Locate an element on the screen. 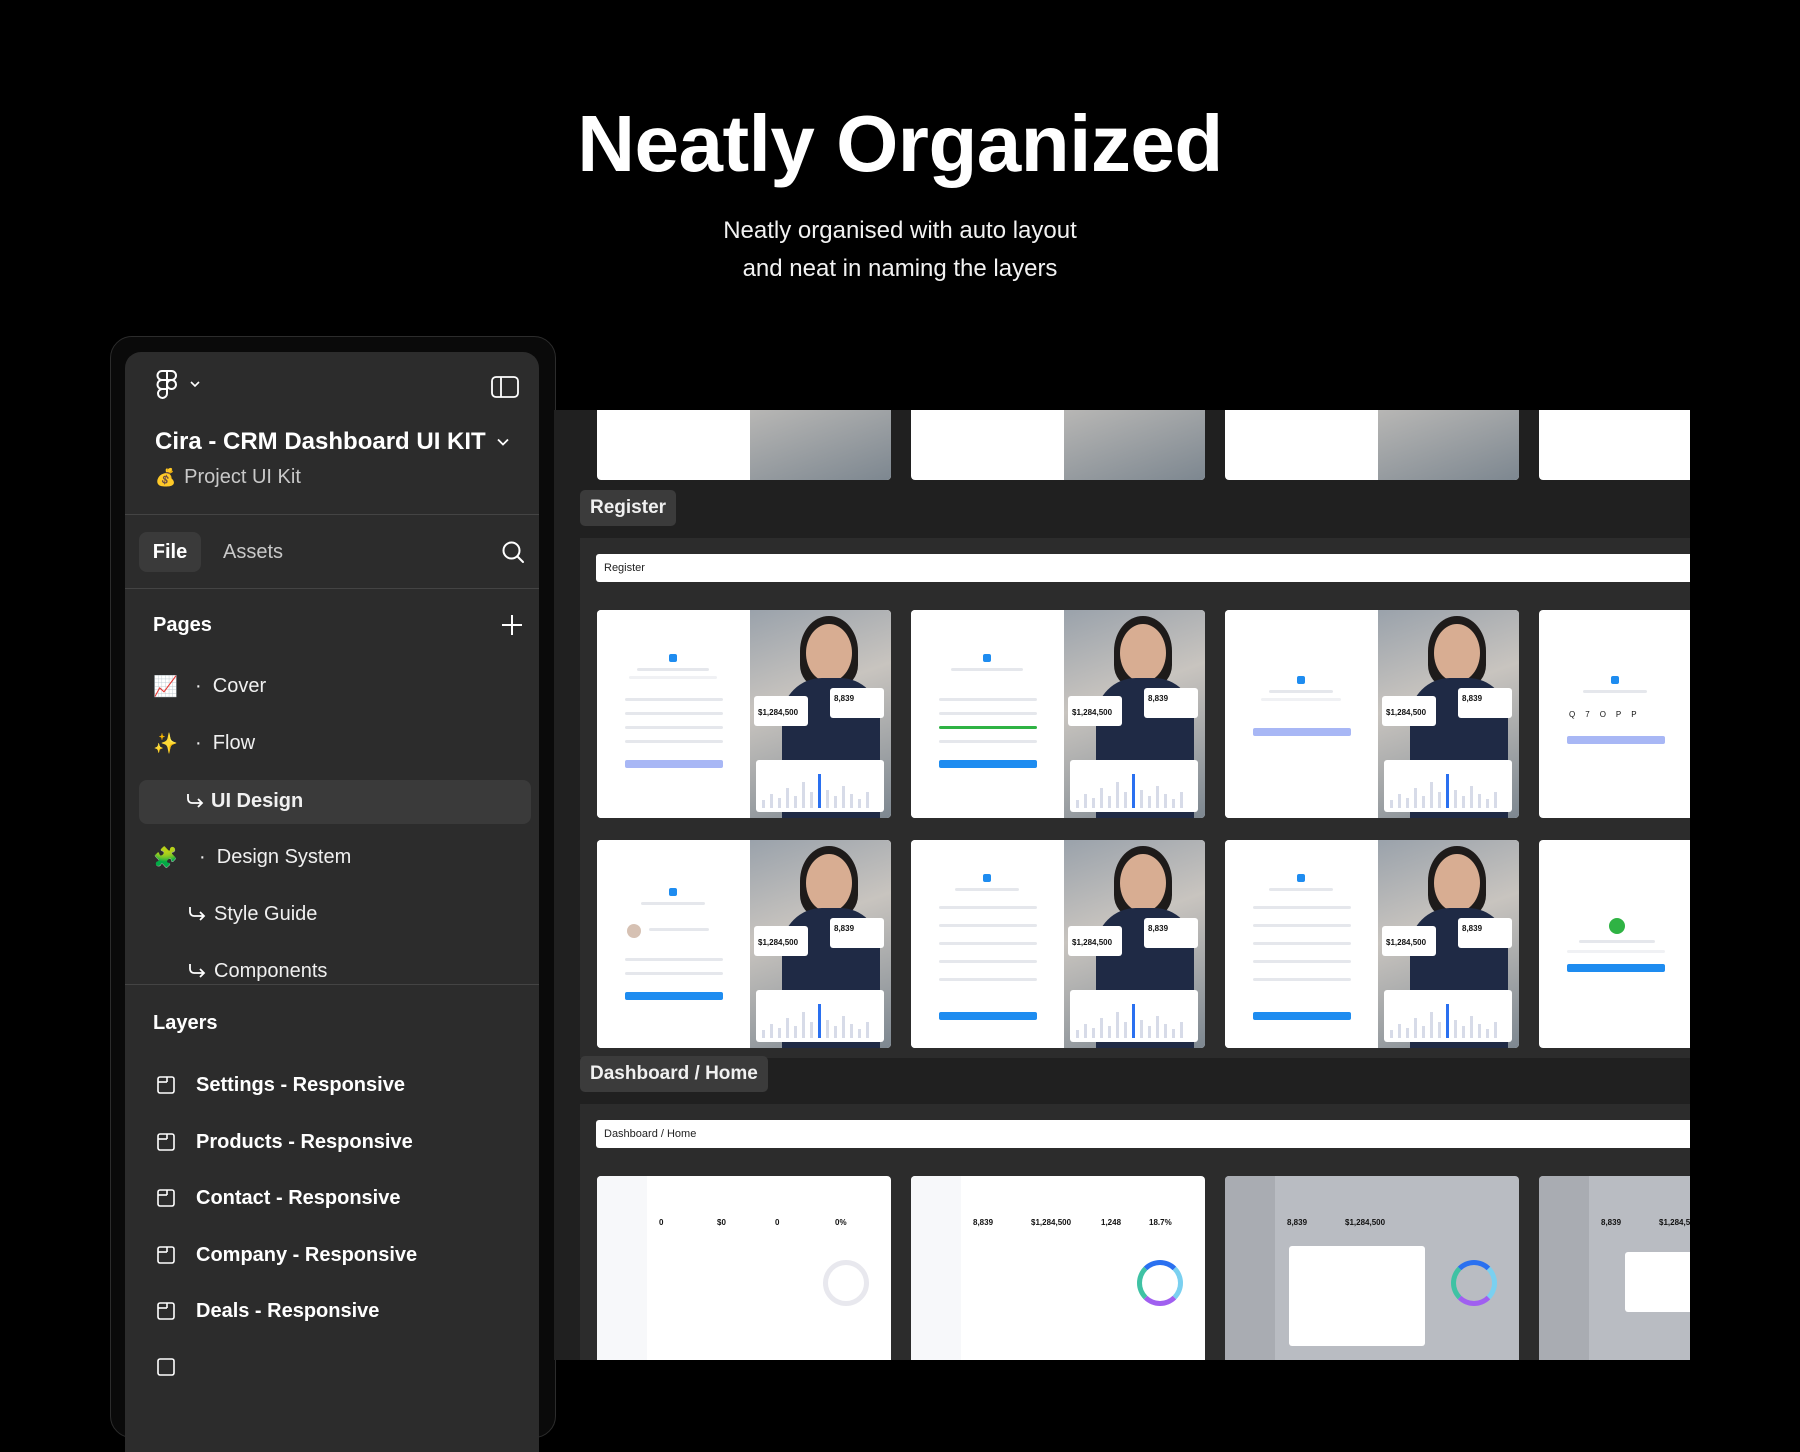 The image size is (1800, 1452). layer-item: Settings - Responsive is located at coordinates (332, 1086).